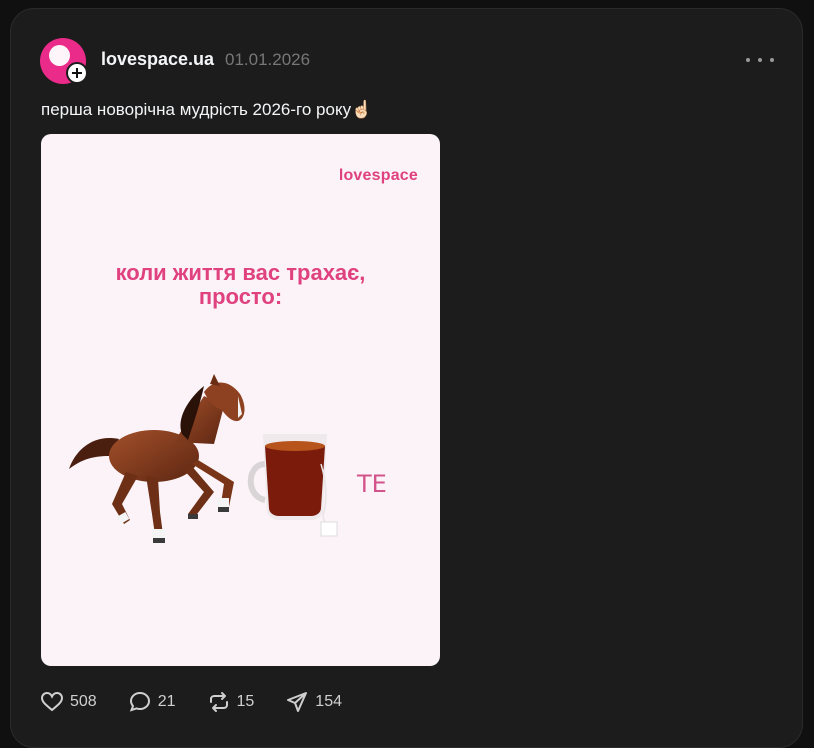 The width and height of the screenshot is (814, 748). What do you see at coordinates (297, 702) in the screenshot?
I see `share-icon` at bounding box center [297, 702].